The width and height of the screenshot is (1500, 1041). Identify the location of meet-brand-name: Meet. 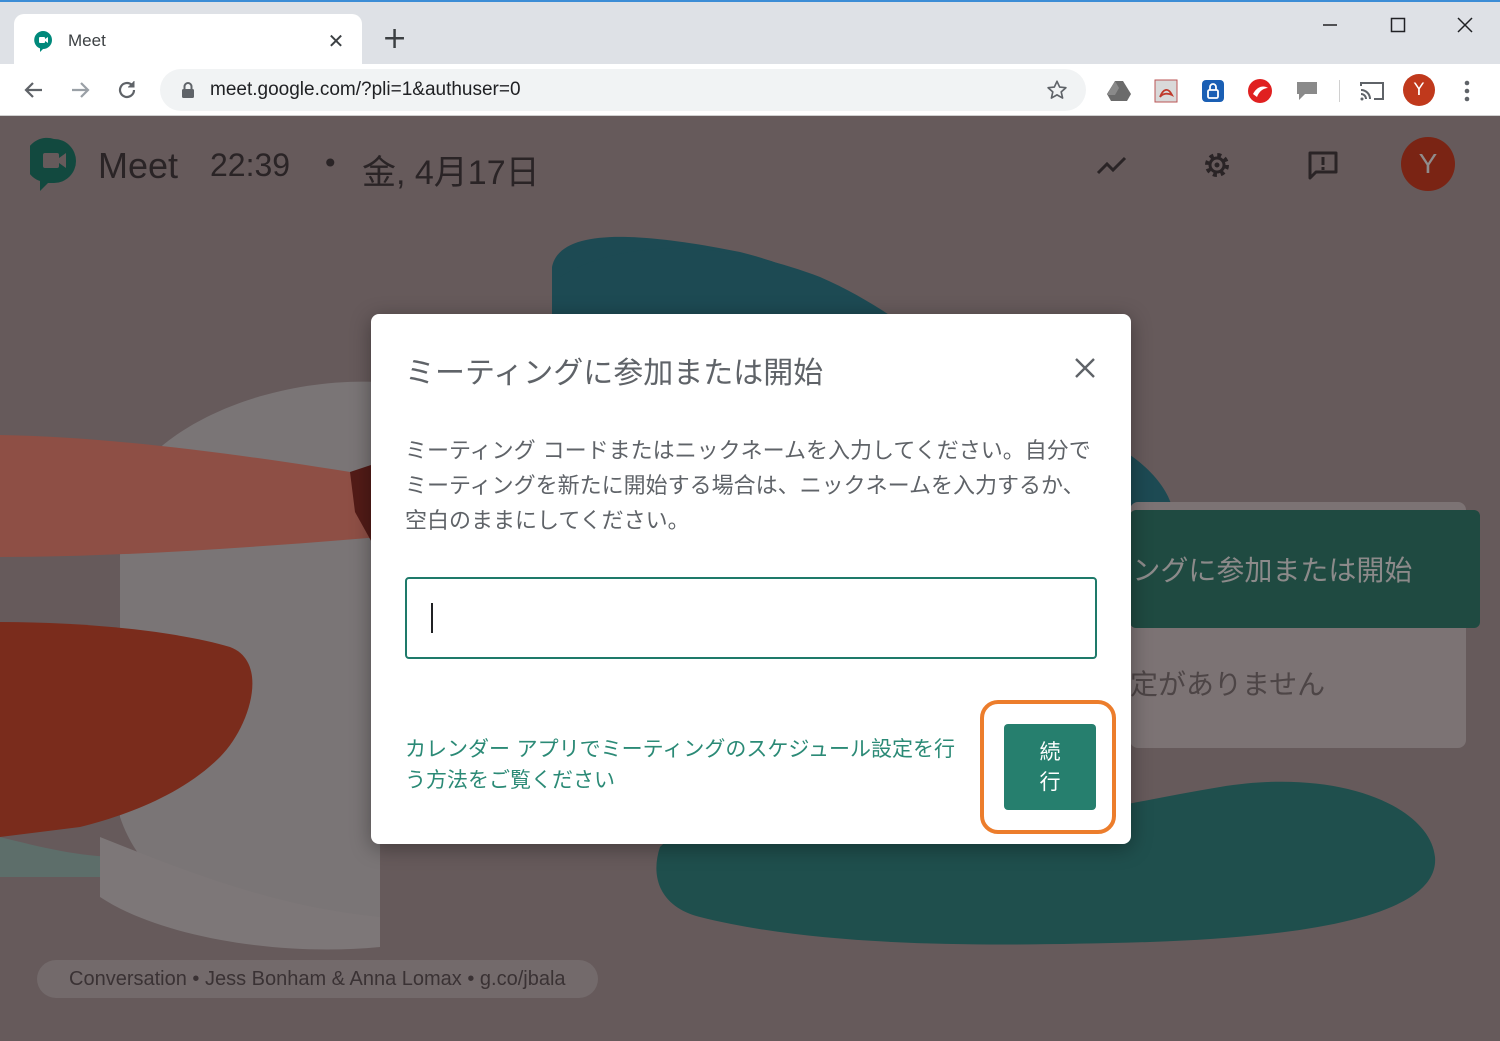
(138, 165).